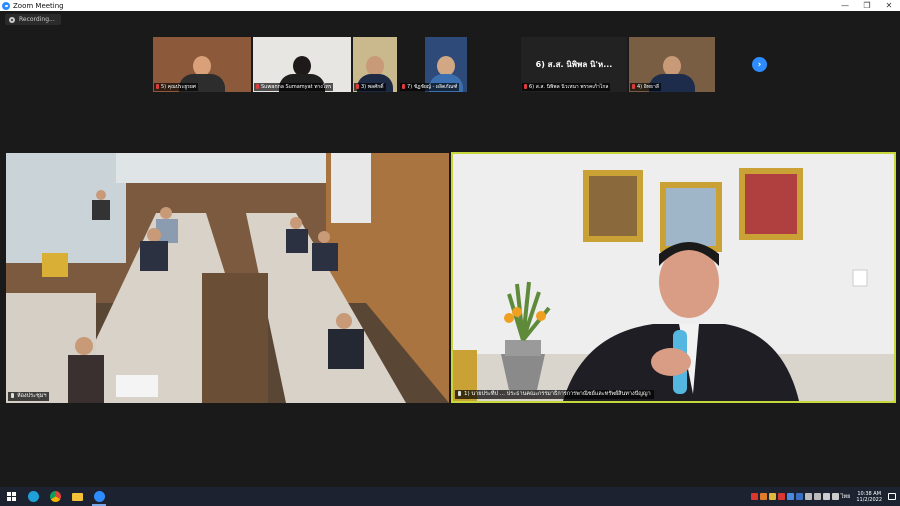  Describe the element at coordinates (202, 64) in the screenshot. I see `participant-thumbnail: 5) คุณประยูรยศ` at that location.